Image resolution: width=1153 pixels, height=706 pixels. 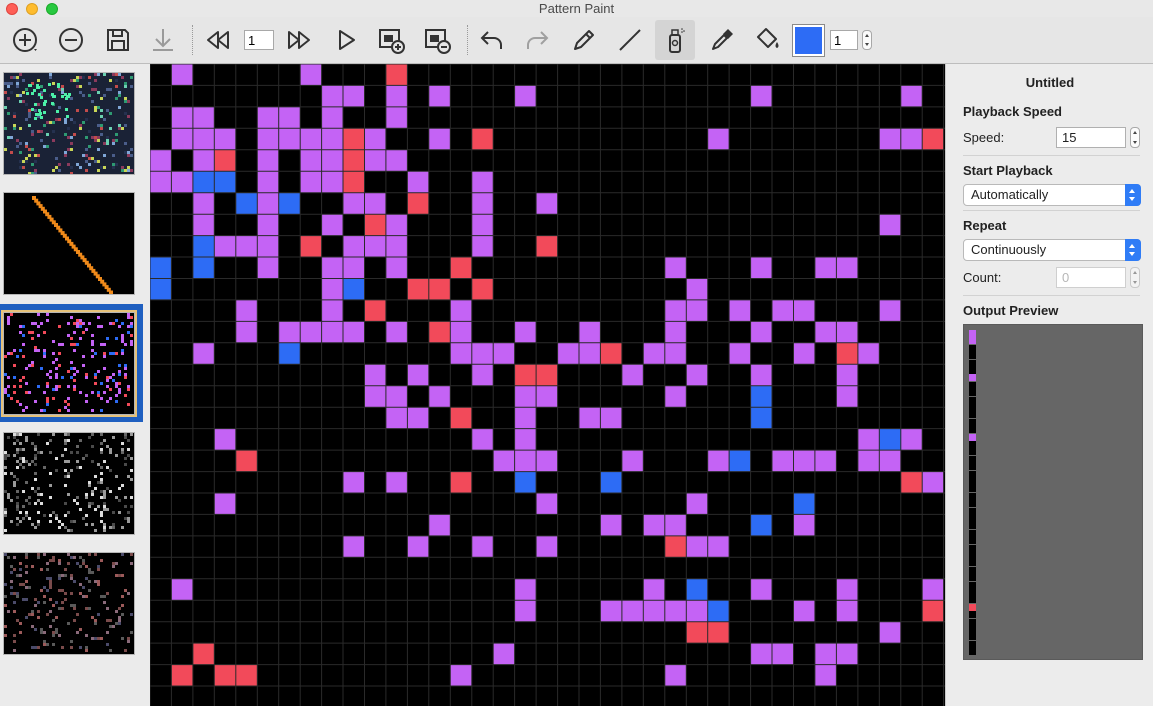 I want to click on eyedropper-tool-button, so click(x=722, y=40).